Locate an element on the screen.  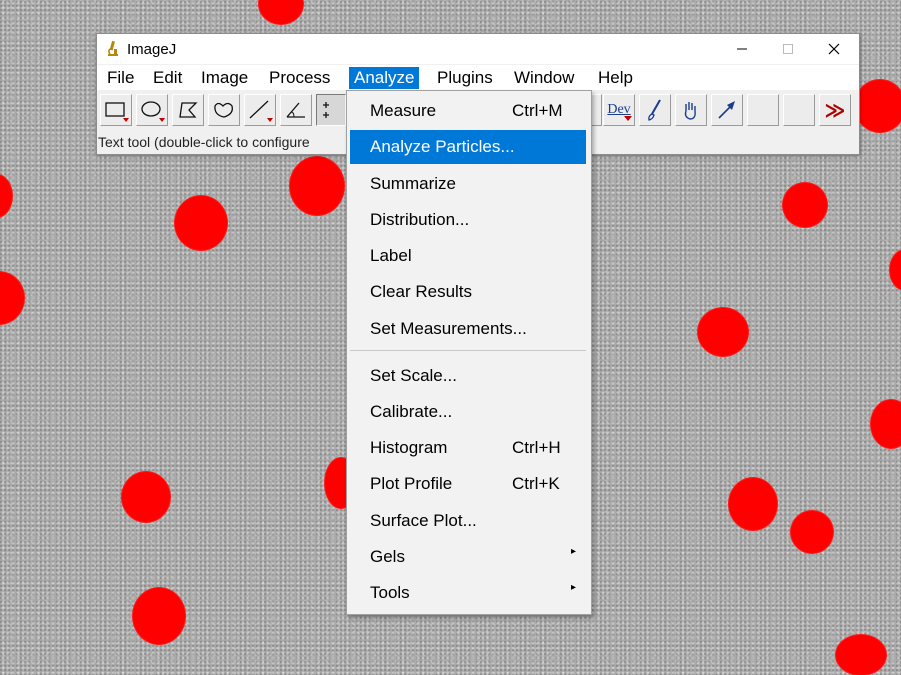
menu-item-shortcut: Ctrl+M is located at coordinates (537, 110).